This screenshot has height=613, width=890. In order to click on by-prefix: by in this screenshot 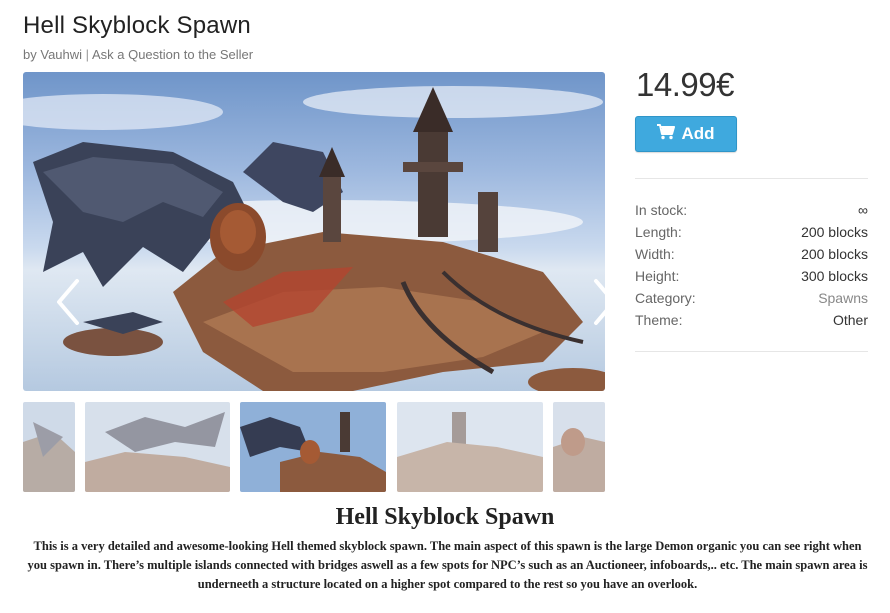, I will do `click(30, 54)`.